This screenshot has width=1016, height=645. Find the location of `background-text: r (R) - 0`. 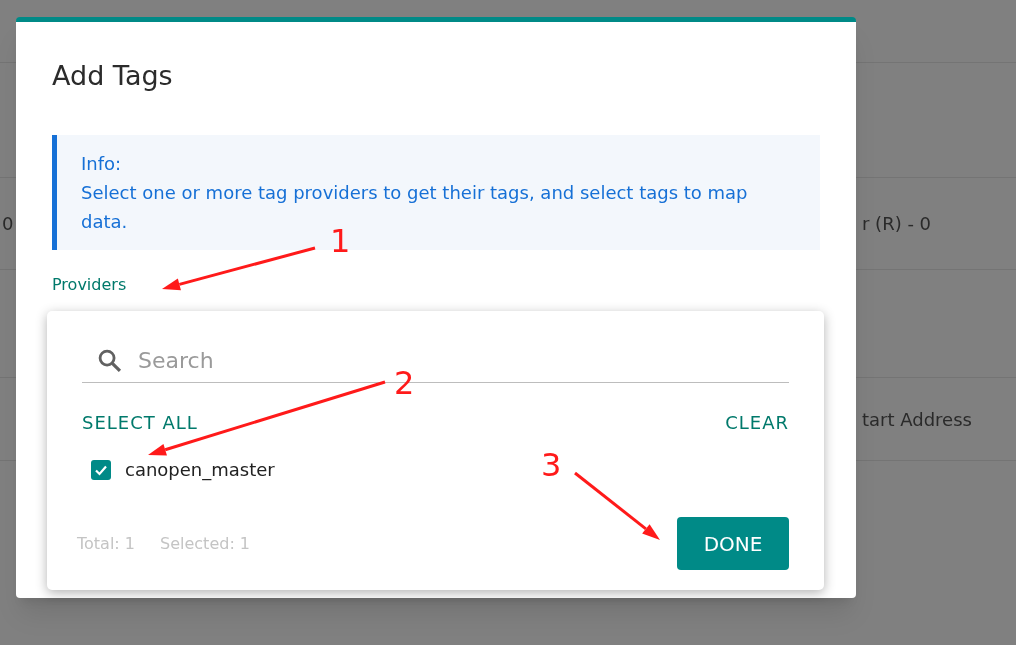

background-text: r (R) - 0 is located at coordinates (897, 224).